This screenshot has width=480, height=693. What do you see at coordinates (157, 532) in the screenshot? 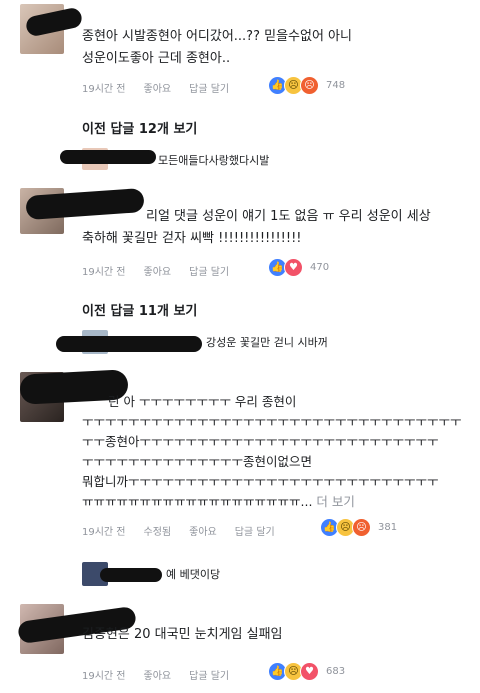
I see `edited-label: 수정됨` at bounding box center [157, 532].